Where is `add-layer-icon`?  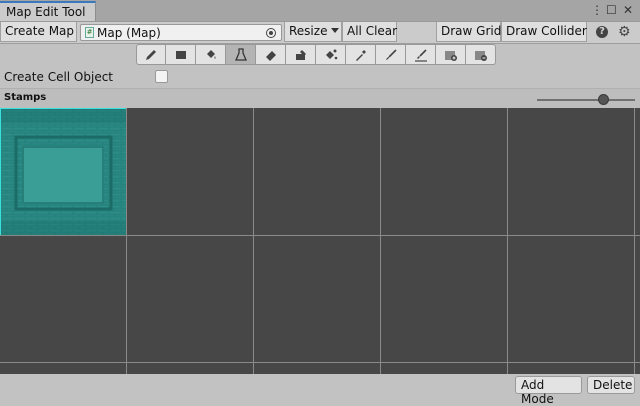 add-layer-icon is located at coordinates (450, 55).